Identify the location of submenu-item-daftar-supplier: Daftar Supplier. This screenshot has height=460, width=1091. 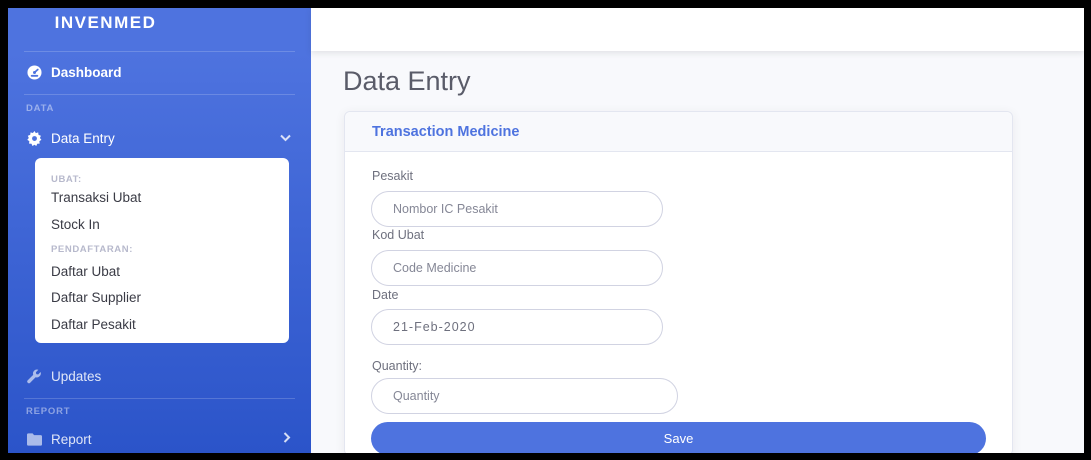
(96, 297).